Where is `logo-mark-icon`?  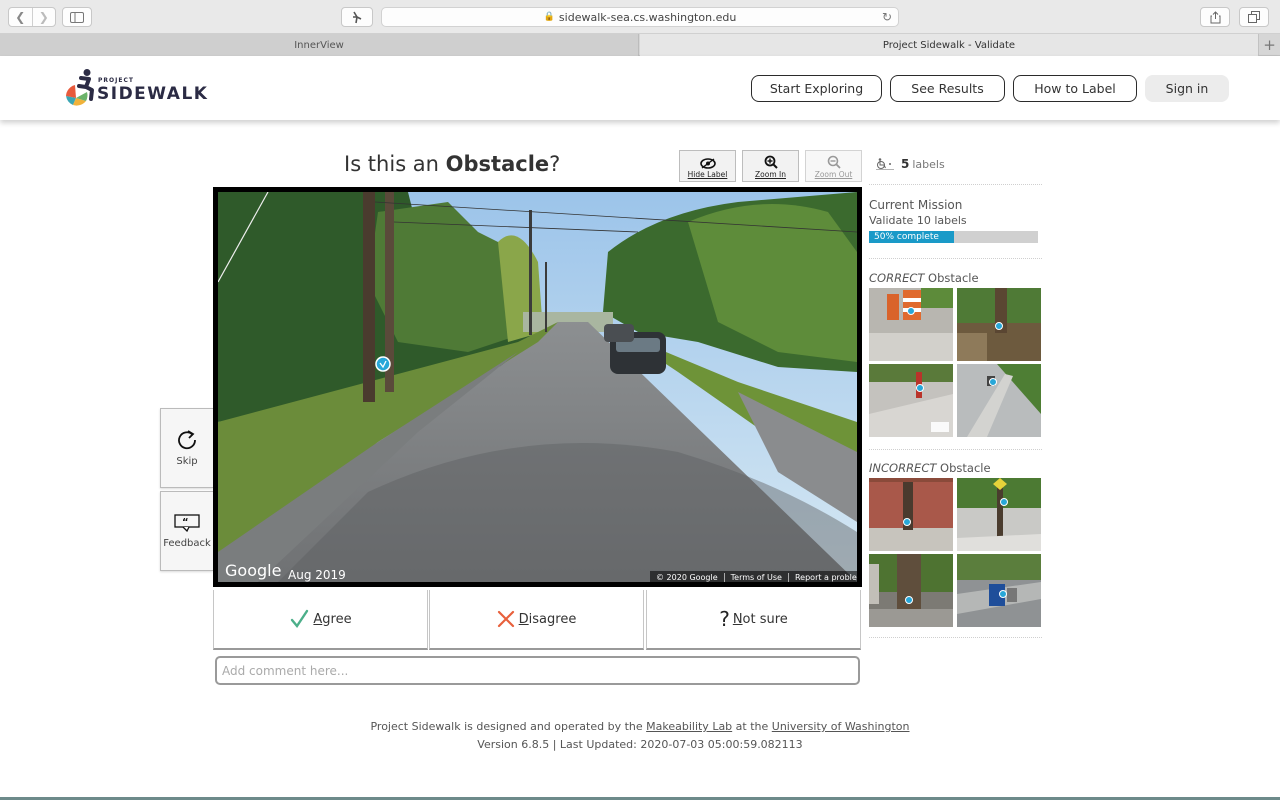 logo-mark-icon is located at coordinates (80, 87).